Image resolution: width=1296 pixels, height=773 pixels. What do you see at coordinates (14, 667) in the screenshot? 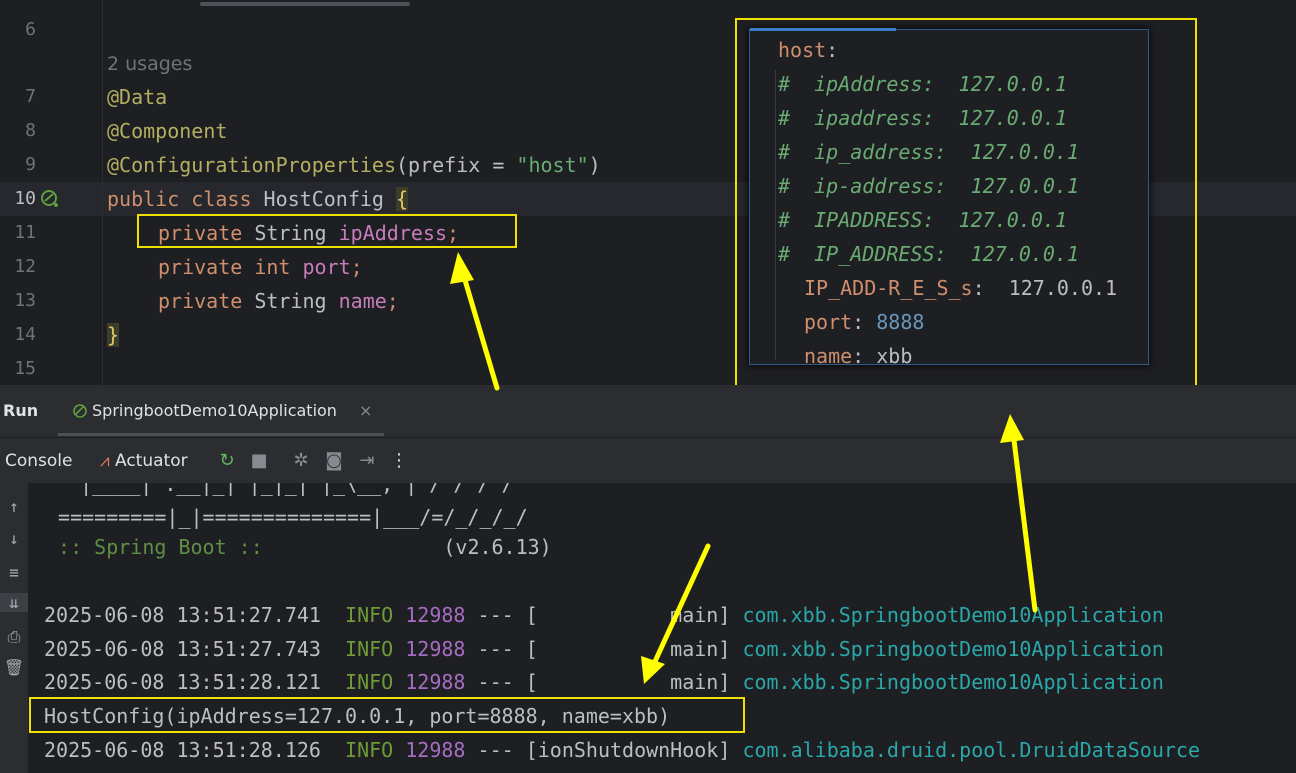
I see `trash-icon: 🗑` at bounding box center [14, 667].